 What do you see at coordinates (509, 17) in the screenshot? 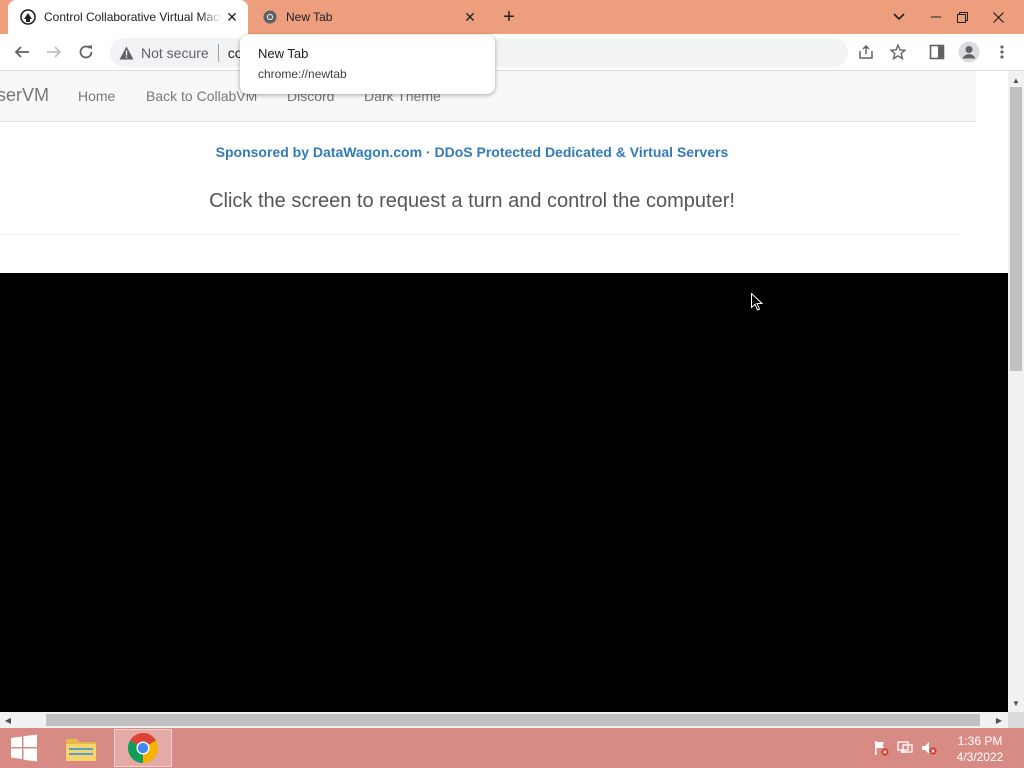
I see `new-tab-button: +` at bounding box center [509, 17].